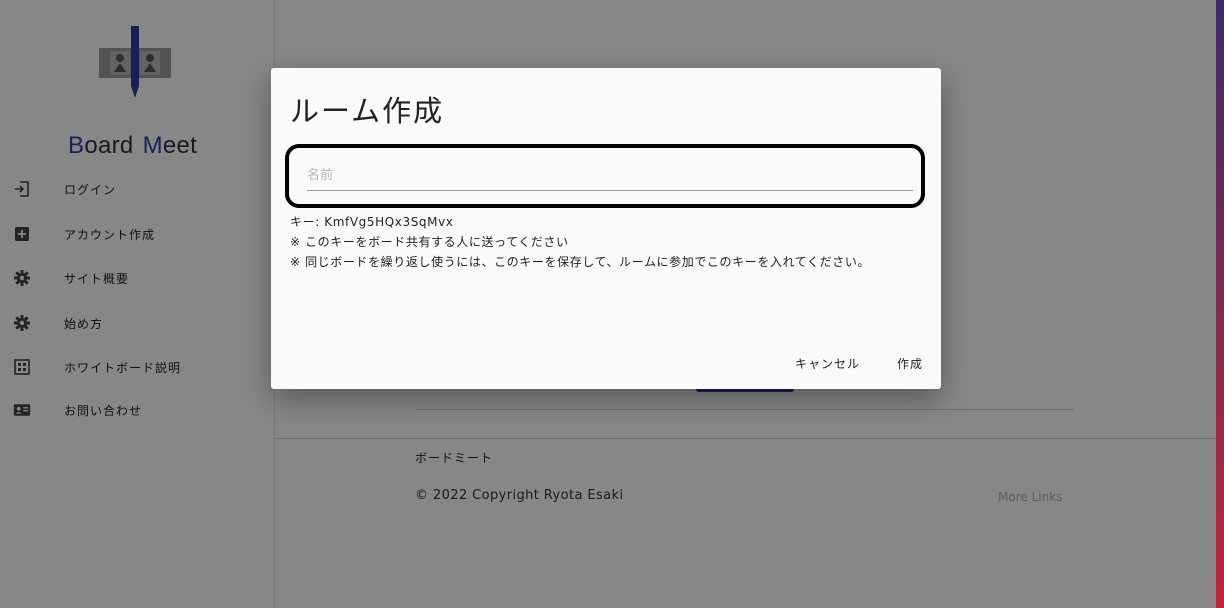 This screenshot has height=608, width=1224. What do you see at coordinates (827, 363) in the screenshot?
I see `cancel-button: キャンセル` at bounding box center [827, 363].